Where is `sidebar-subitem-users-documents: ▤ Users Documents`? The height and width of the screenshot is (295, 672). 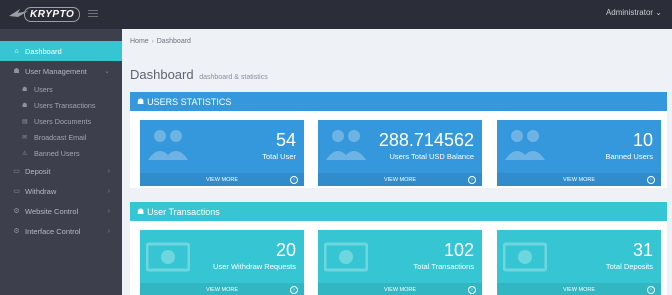
sidebar-subitem-users-documents: ▤ Users Documents is located at coordinates (61, 121).